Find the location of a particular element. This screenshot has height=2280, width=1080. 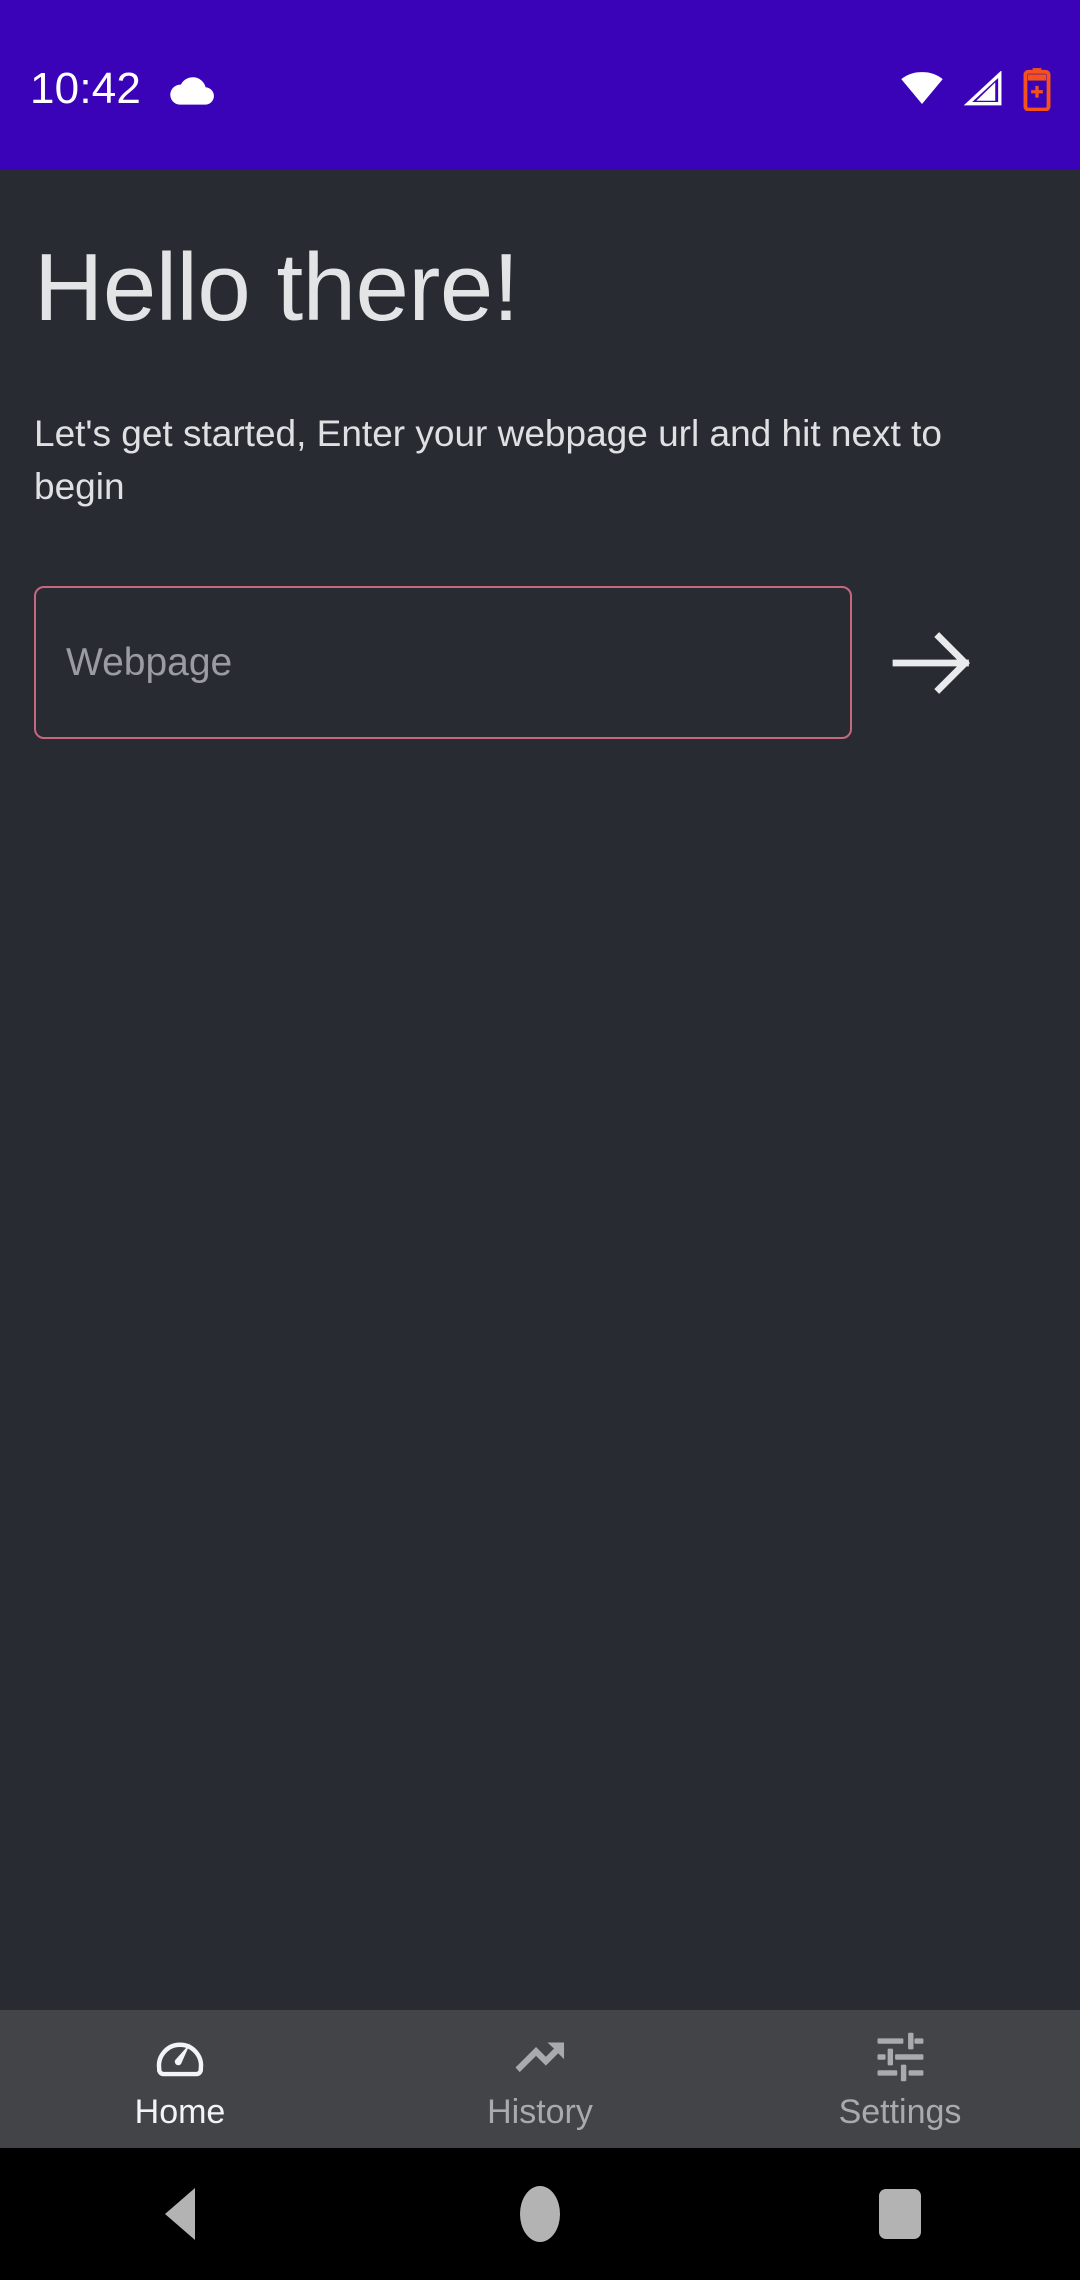

circle-home-icon is located at coordinates (540, 2214).